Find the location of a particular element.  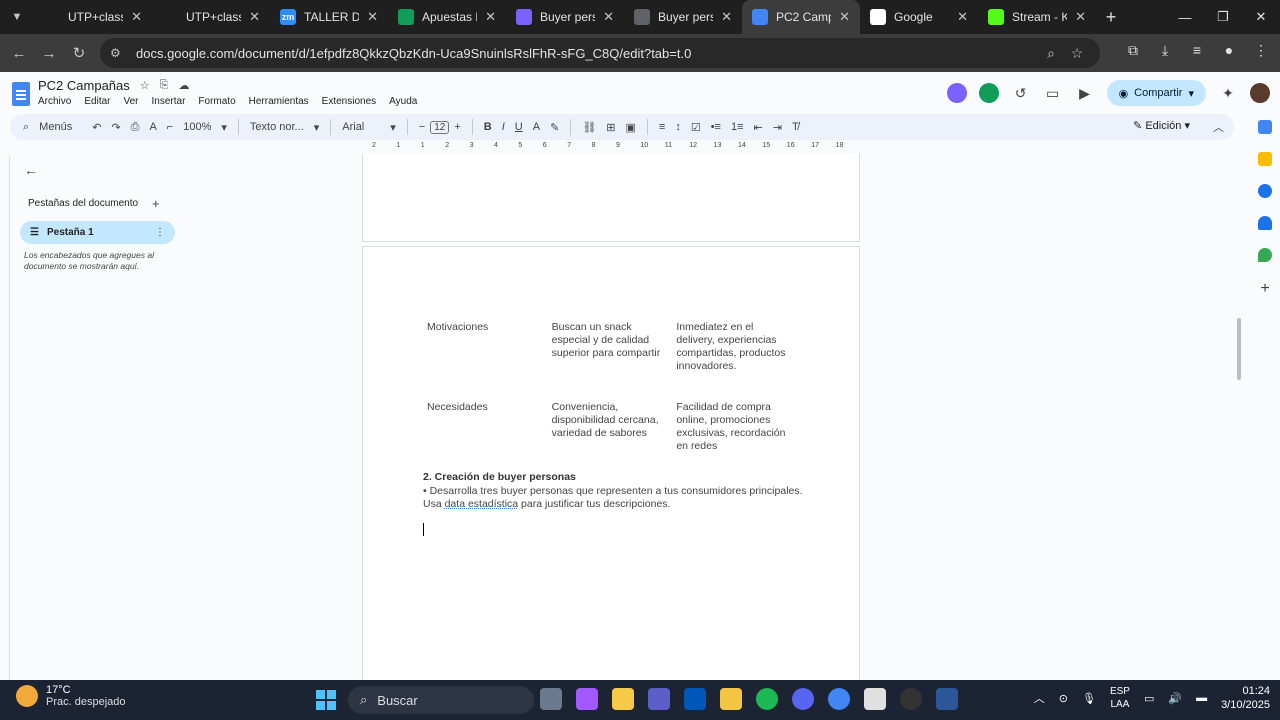

gemini-icon: ✦ is located at coordinates (1228, 93).